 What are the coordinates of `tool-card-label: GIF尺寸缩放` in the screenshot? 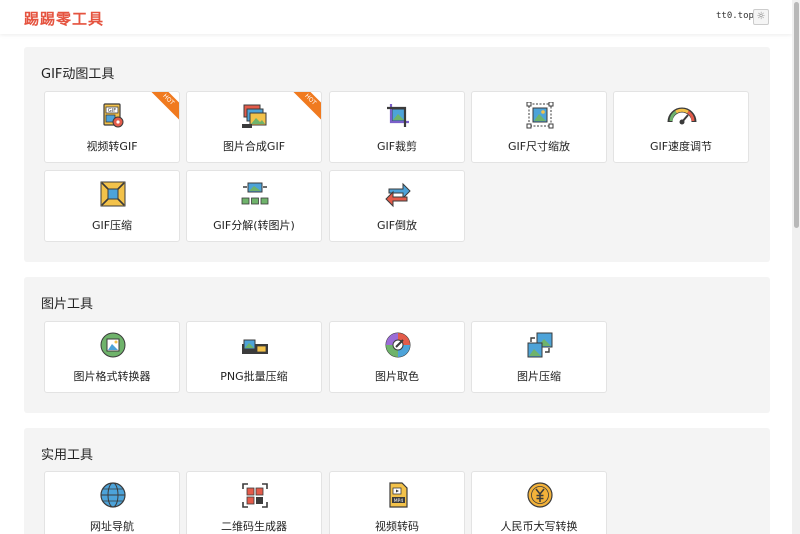 It's located at (539, 146).